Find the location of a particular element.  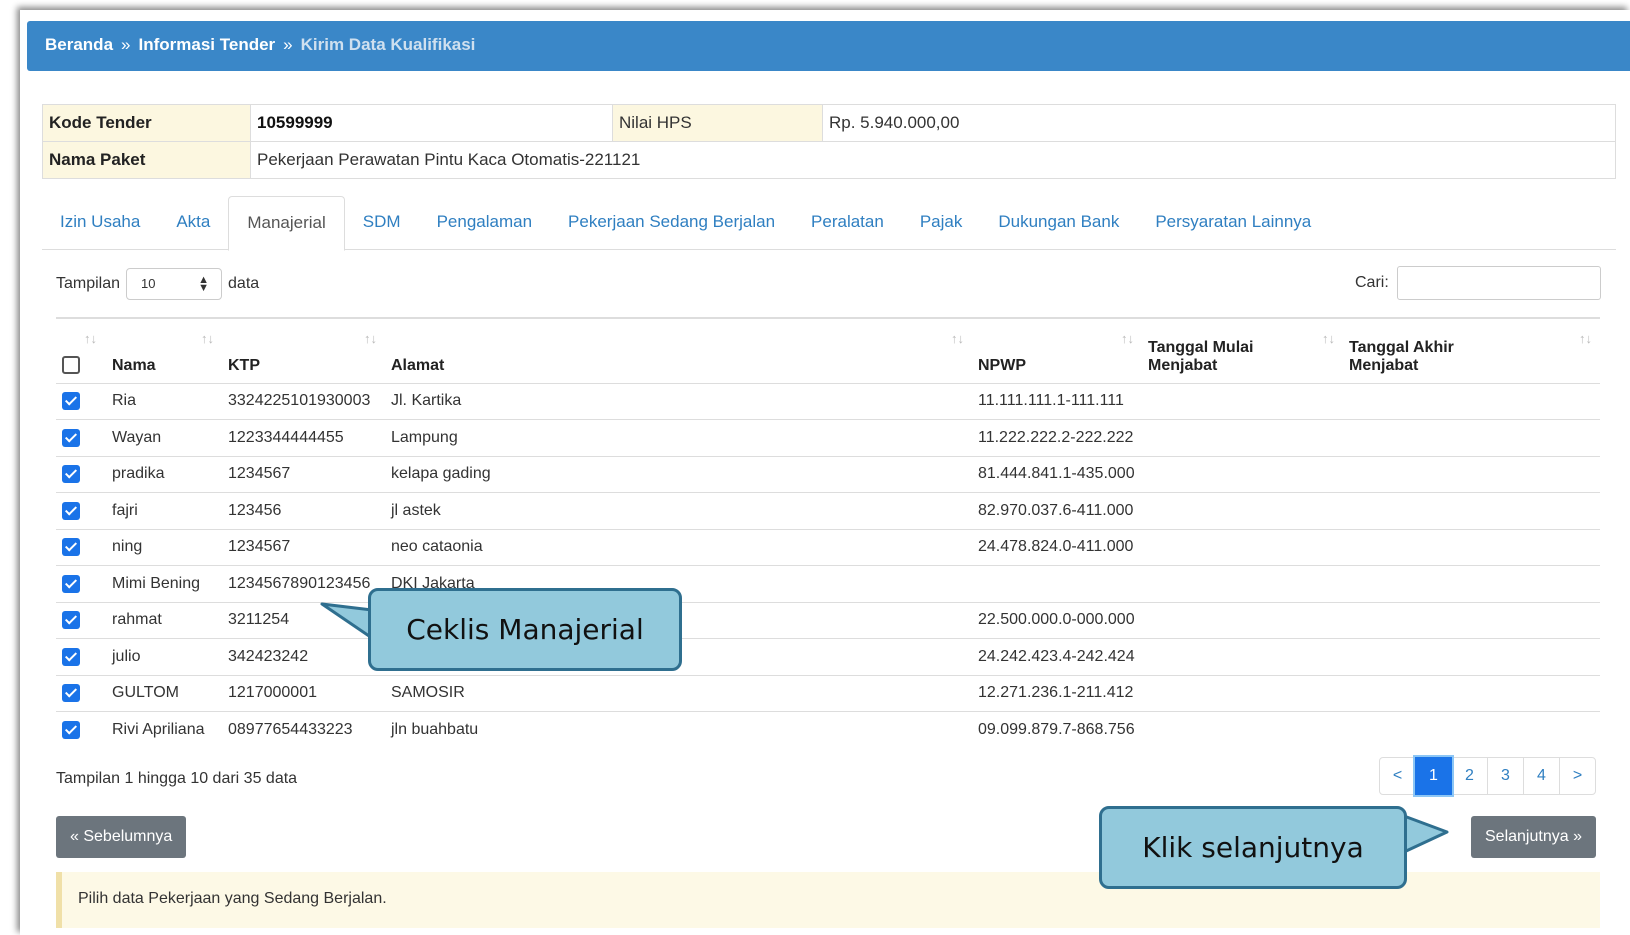

table-row: julio 342423242 24.242.423.4-242.424 is located at coordinates (828, 657).